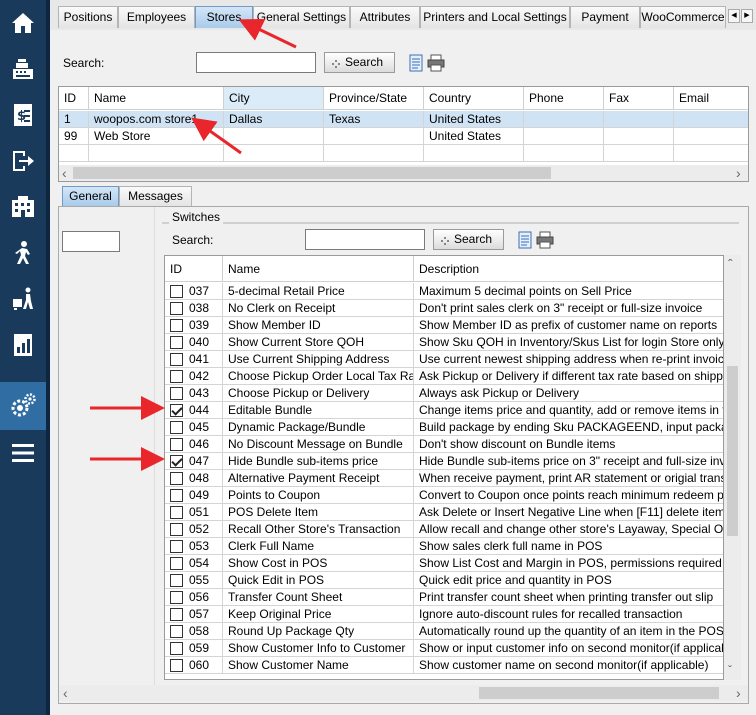  What do you see at coordinates (403, 693) in the screenshot?
I see `panel-horizontal-scrollbar: ‹ ›` at bounding box center [403, 693].